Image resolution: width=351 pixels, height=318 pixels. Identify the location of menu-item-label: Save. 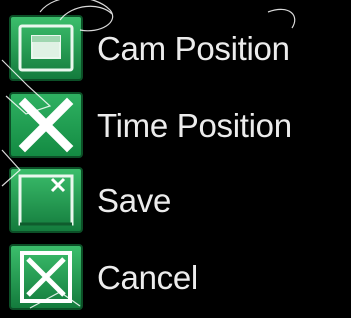
(134, 200).